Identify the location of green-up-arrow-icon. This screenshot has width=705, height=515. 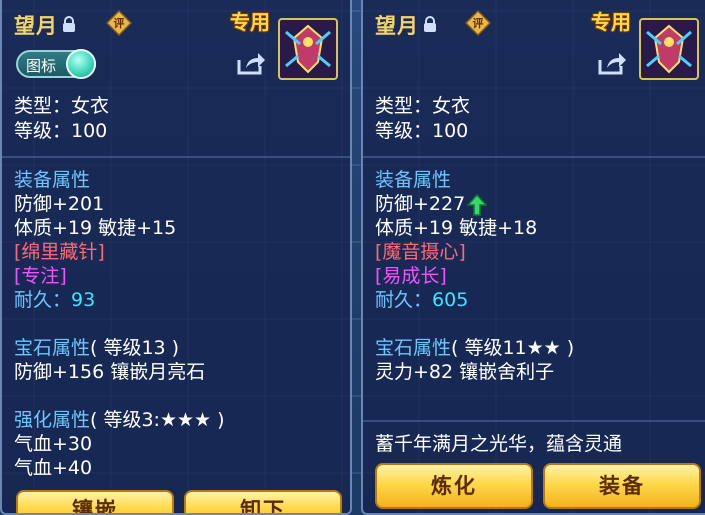
(477, 204).